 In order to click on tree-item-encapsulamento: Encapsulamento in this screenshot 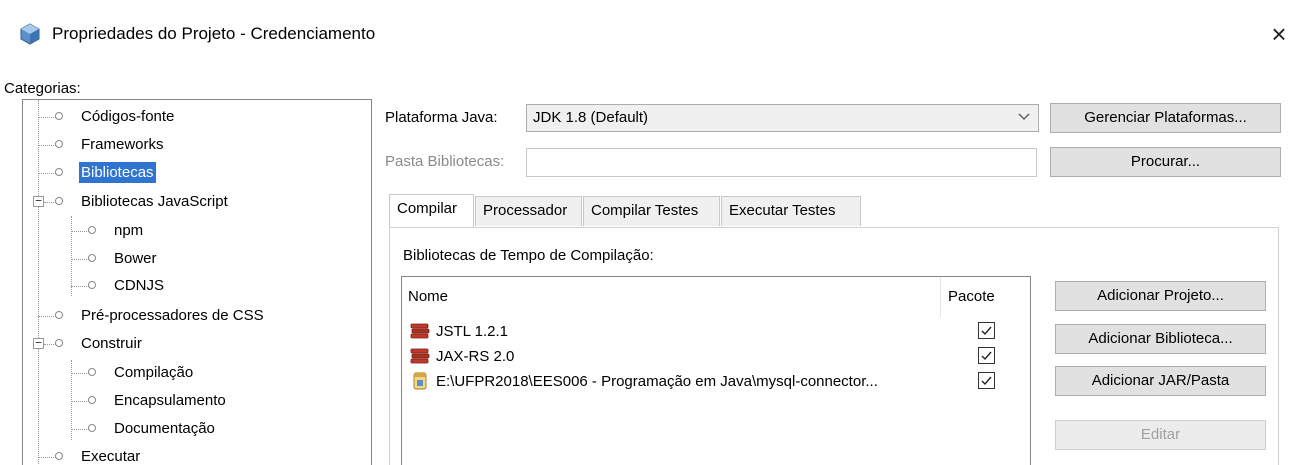, I will do `click(158, 401)`.